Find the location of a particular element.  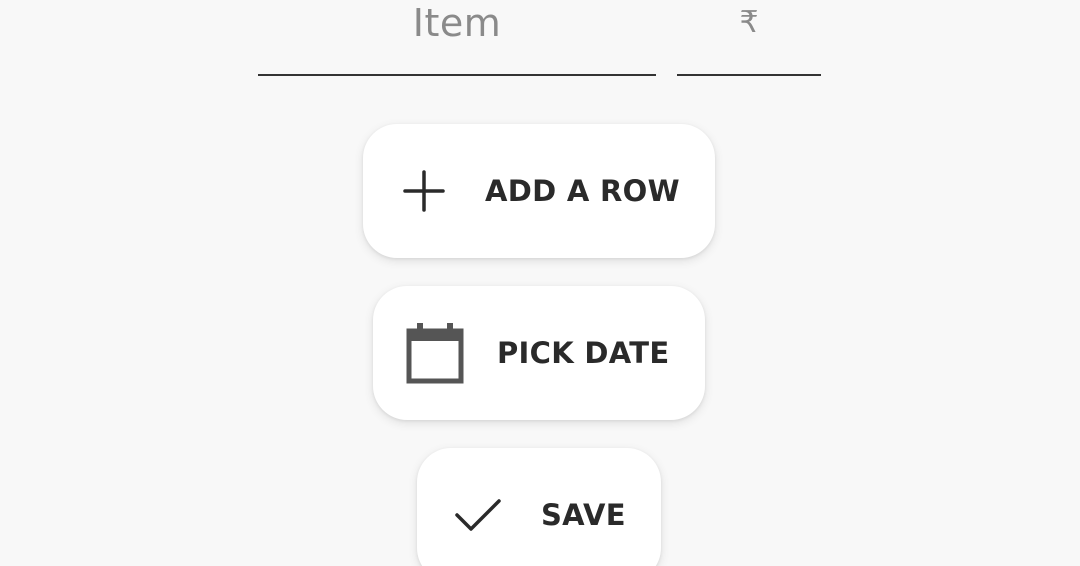

plus-icon is located at coordinates (424, 191).